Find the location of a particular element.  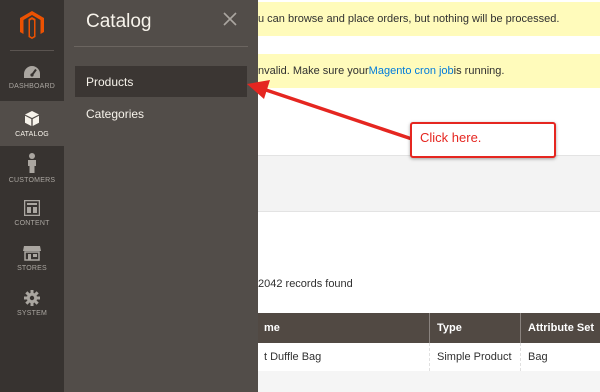

nav-content-label: CONTENT is located at coordinates (32, 223).